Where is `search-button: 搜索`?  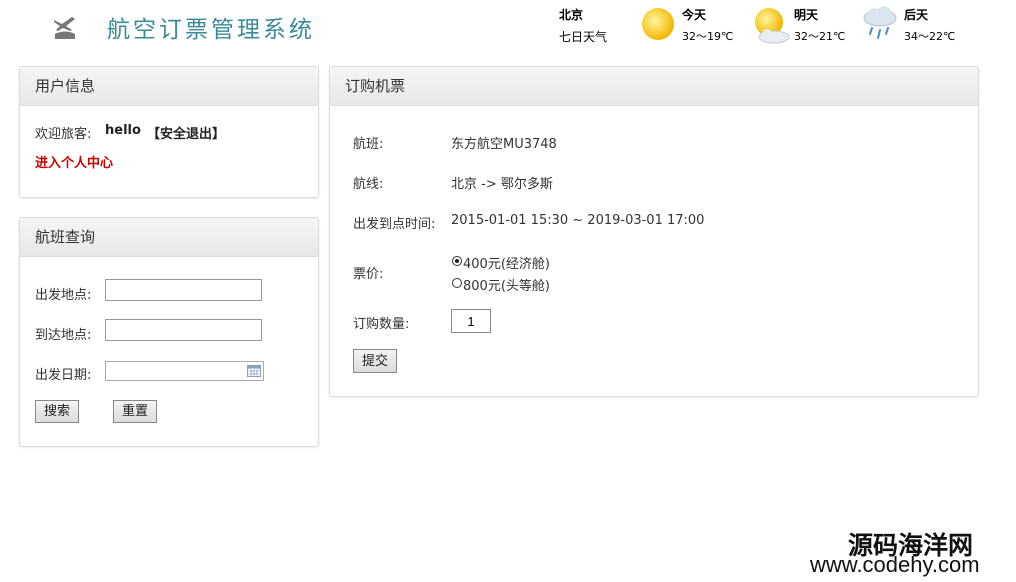 search-button: 搜索 is located at coordinates (57, 411).